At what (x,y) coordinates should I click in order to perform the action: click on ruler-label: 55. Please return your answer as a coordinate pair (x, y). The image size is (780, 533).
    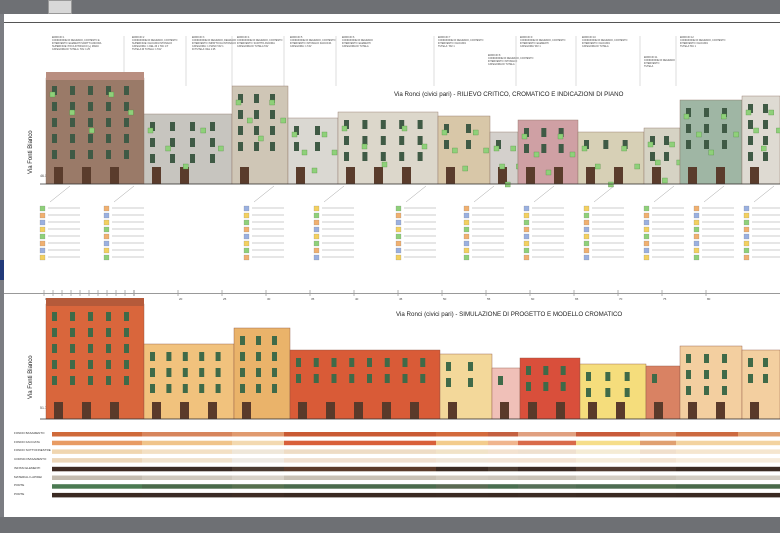
    Looking at the image, I should click on (489, 299).